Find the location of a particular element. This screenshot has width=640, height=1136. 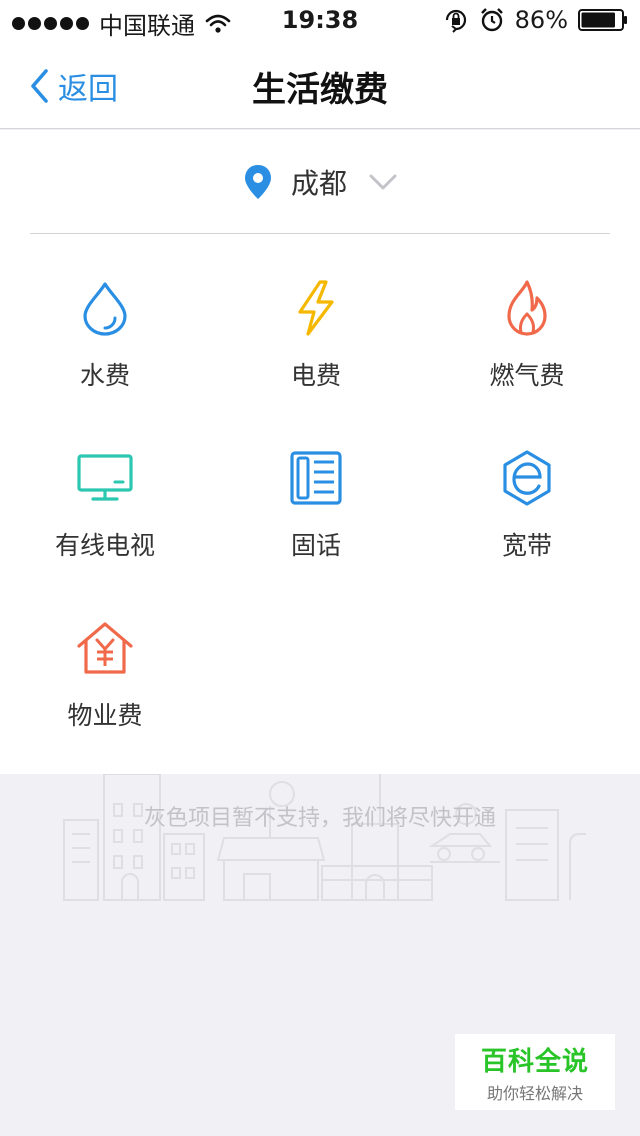

city-skyline-illustration is located at coordinates (324, 837).